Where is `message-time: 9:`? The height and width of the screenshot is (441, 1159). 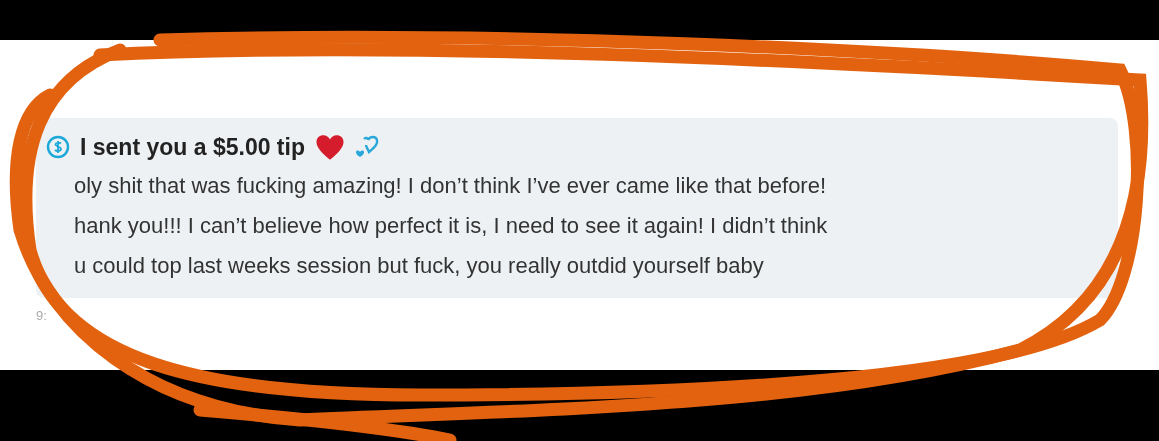
message-time: 9: is located at coordinates (41, 315).